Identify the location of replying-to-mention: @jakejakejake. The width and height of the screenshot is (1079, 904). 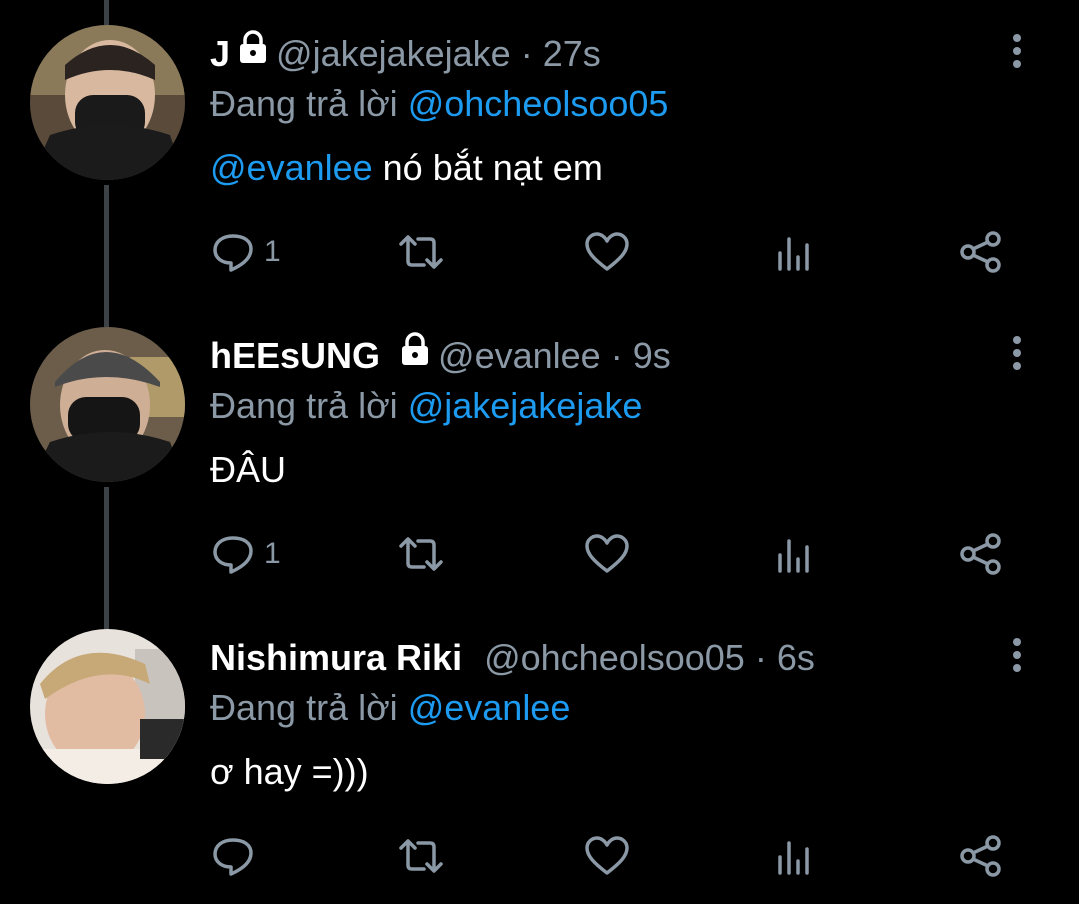
(525, 405).